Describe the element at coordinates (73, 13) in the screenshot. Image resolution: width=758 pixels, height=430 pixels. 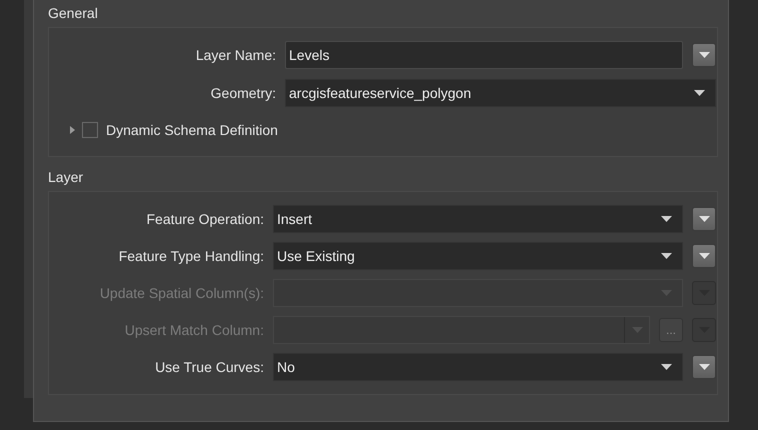
I see `section-title: General` at that location.